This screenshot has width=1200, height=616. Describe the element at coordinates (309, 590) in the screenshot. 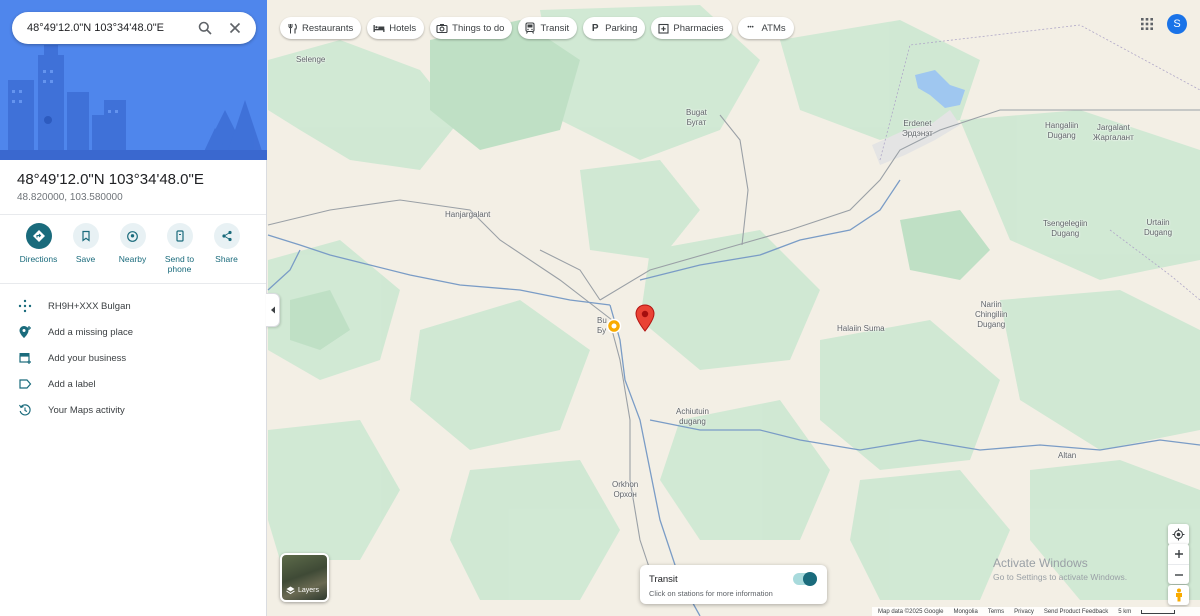

I see `layers-label: Layers` at that location.